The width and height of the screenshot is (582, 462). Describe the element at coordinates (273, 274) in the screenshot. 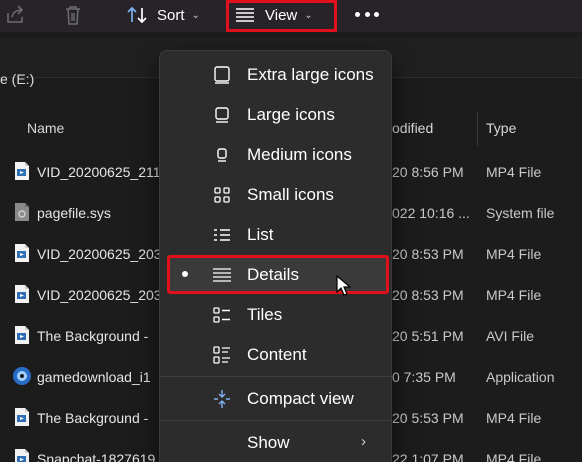

I see `menu-item-label: Details` at that location.